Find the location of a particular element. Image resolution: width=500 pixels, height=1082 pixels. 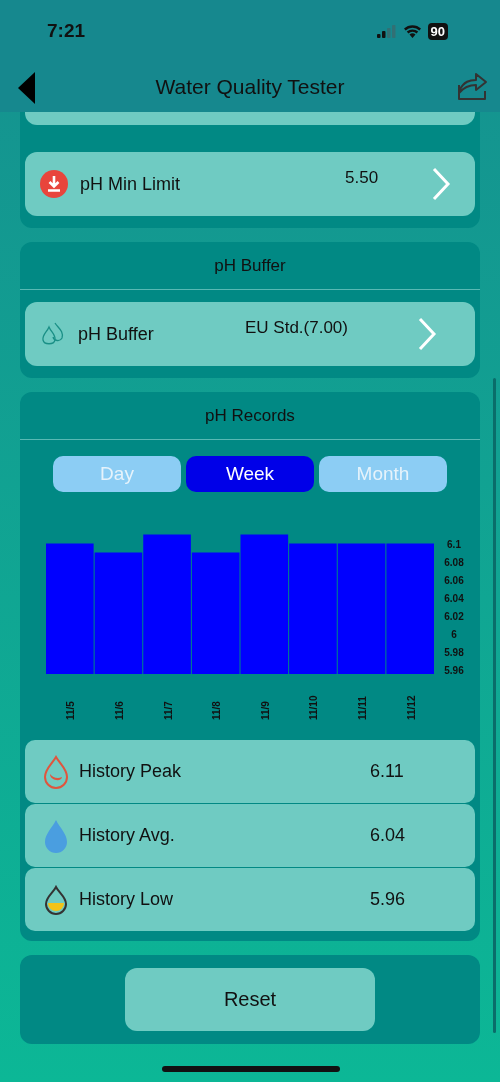

y-tick-label: 6.04 is located at coordinates (454, 598).